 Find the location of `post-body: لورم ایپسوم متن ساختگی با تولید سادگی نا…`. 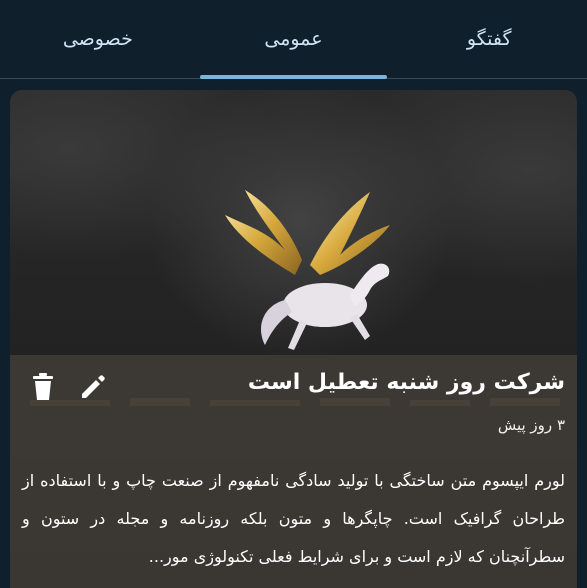

post-body: لورم ایپسوم متن ساختگی با تولید سادگی نا… is located at coordinates (293, 518).